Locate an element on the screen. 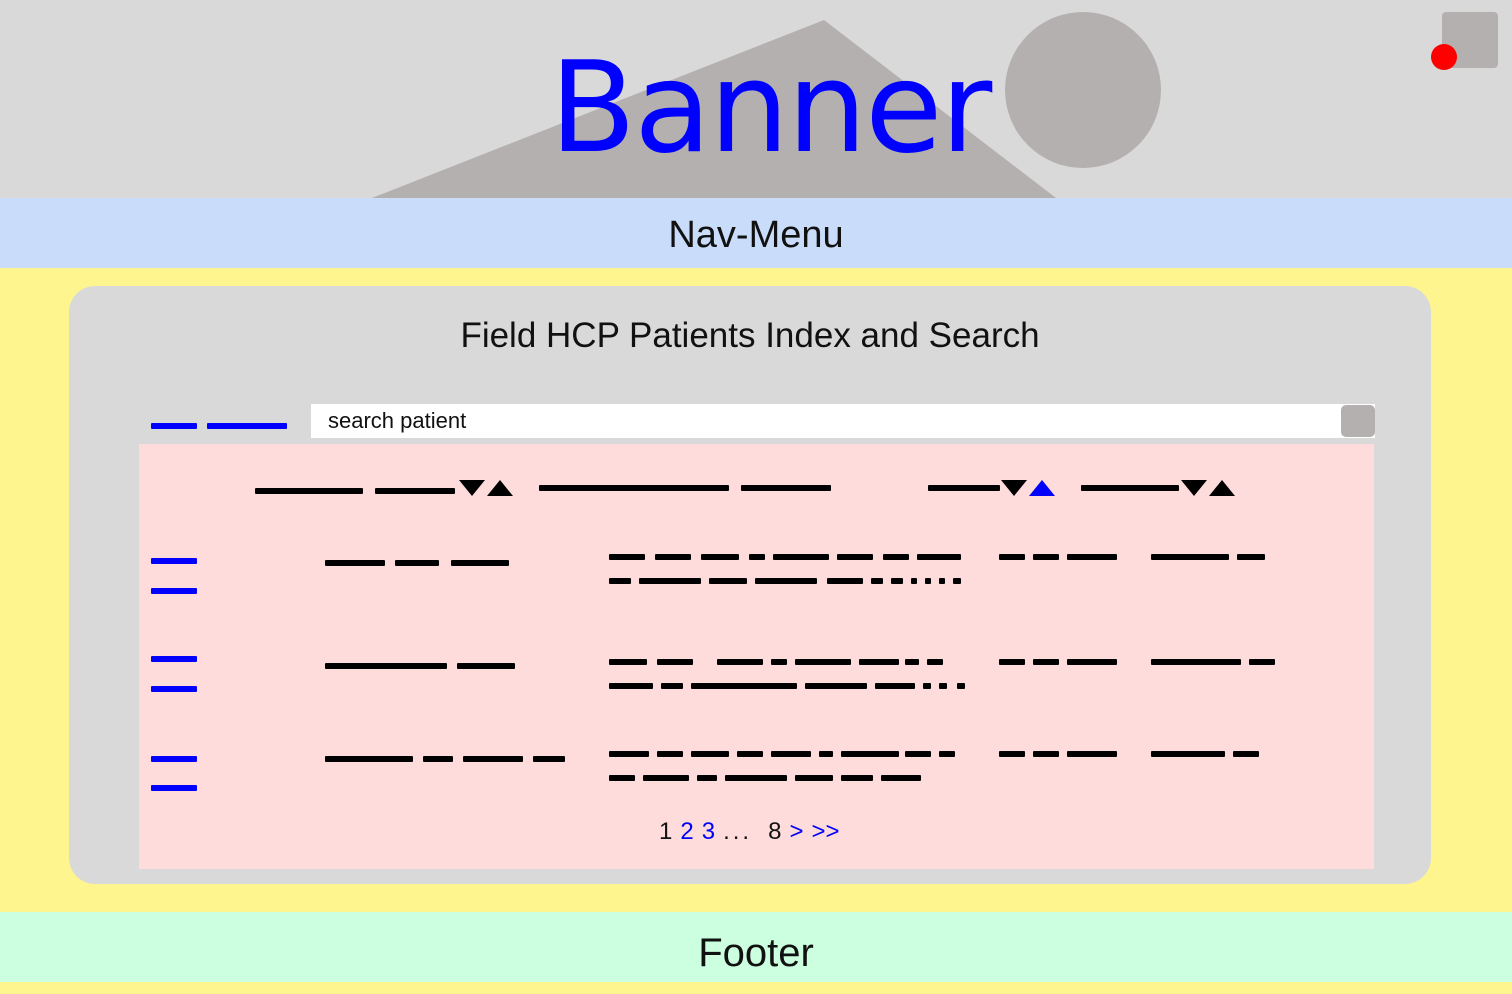 The image size is (1512, 994). banner-title: Banner is located at coordinates (771, 107).